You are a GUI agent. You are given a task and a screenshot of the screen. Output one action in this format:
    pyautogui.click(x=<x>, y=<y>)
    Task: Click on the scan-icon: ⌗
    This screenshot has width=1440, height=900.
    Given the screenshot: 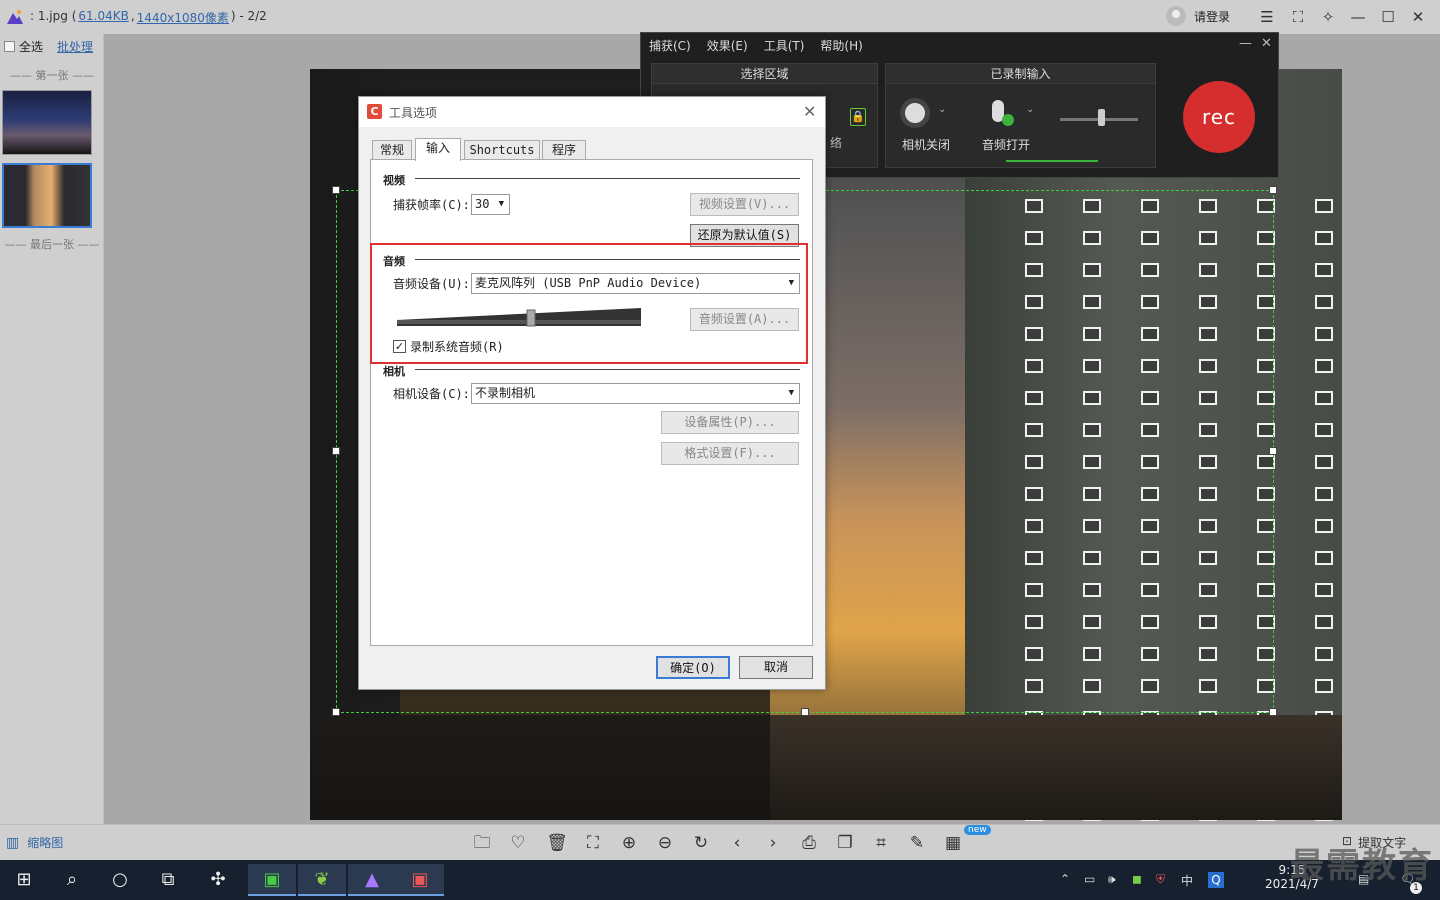 What is the action you would take?
    pyautogui.click(x=881, y=843)
    